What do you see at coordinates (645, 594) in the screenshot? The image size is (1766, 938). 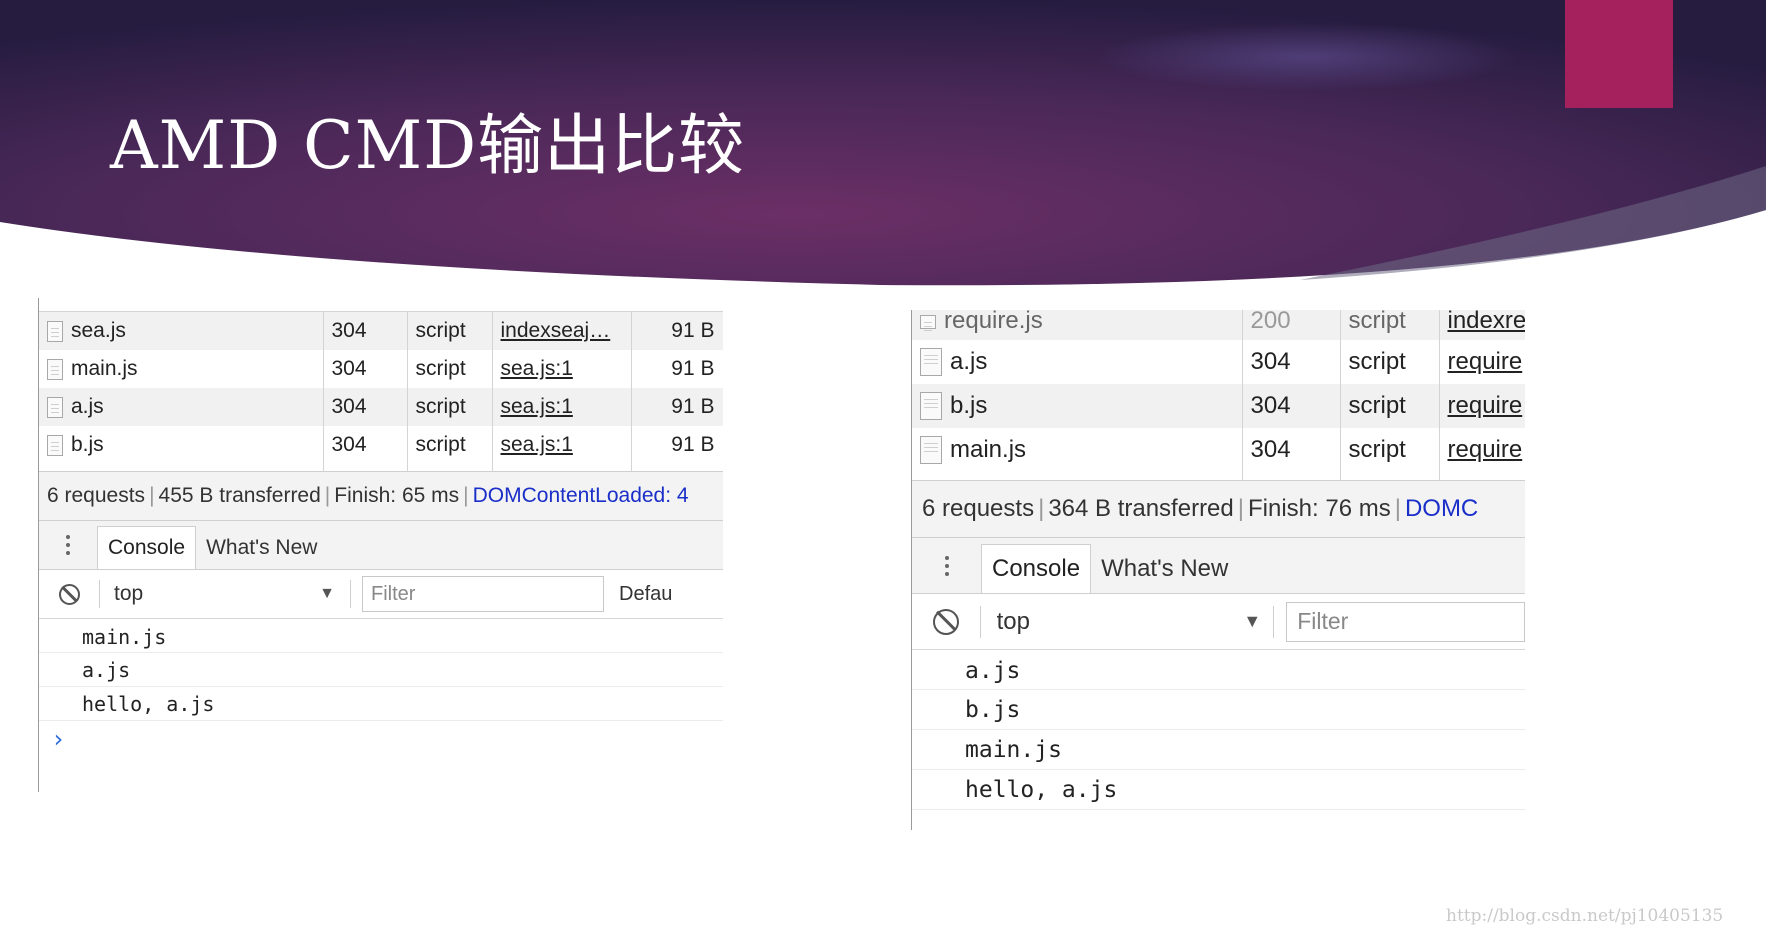 I see `log-levels-dropdown: Defau` at bounding box center [645, 594].